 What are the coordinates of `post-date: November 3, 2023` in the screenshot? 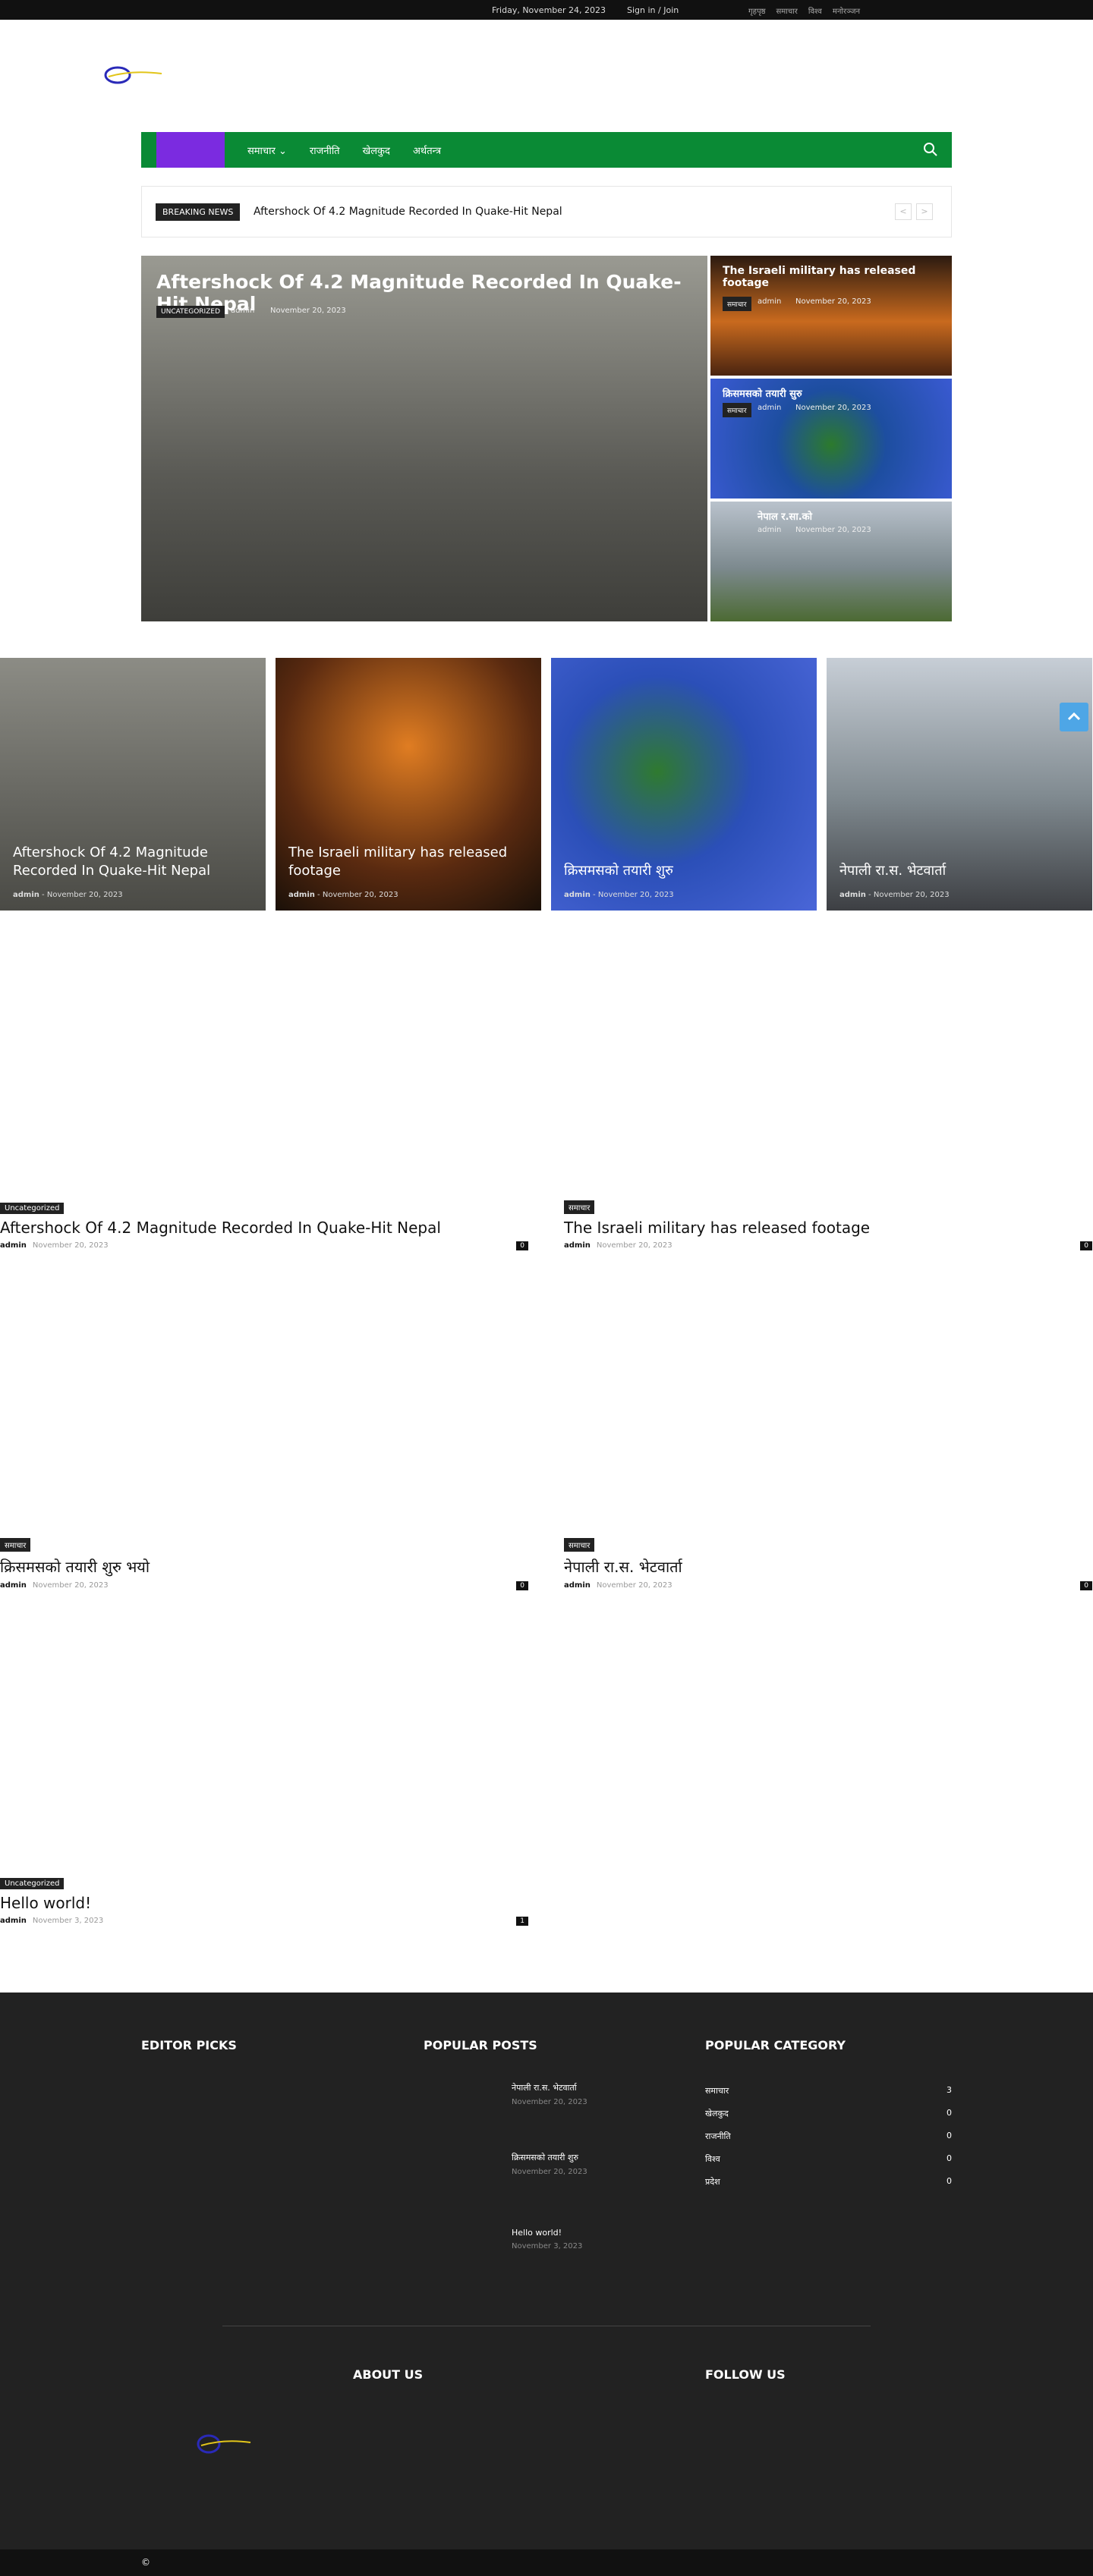 It's located at (547, 2246).